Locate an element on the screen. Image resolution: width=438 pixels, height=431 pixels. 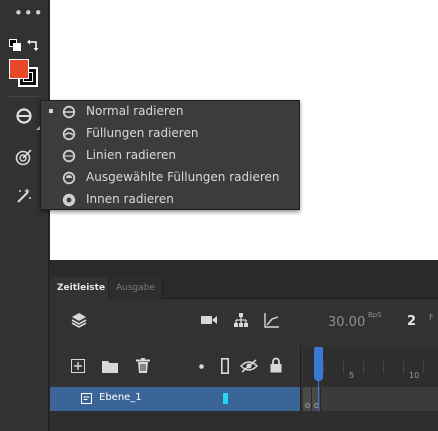
layer-row: Ebene_1 is located at coordinates (175, 399).